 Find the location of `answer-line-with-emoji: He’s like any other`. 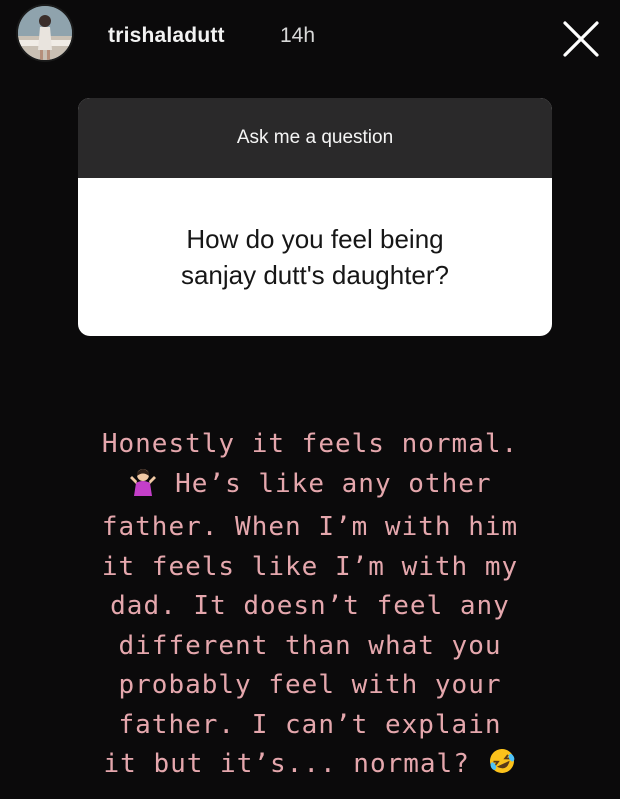

answer-line-with-emoji: He’s like any other is located at coordinates (310, 487).